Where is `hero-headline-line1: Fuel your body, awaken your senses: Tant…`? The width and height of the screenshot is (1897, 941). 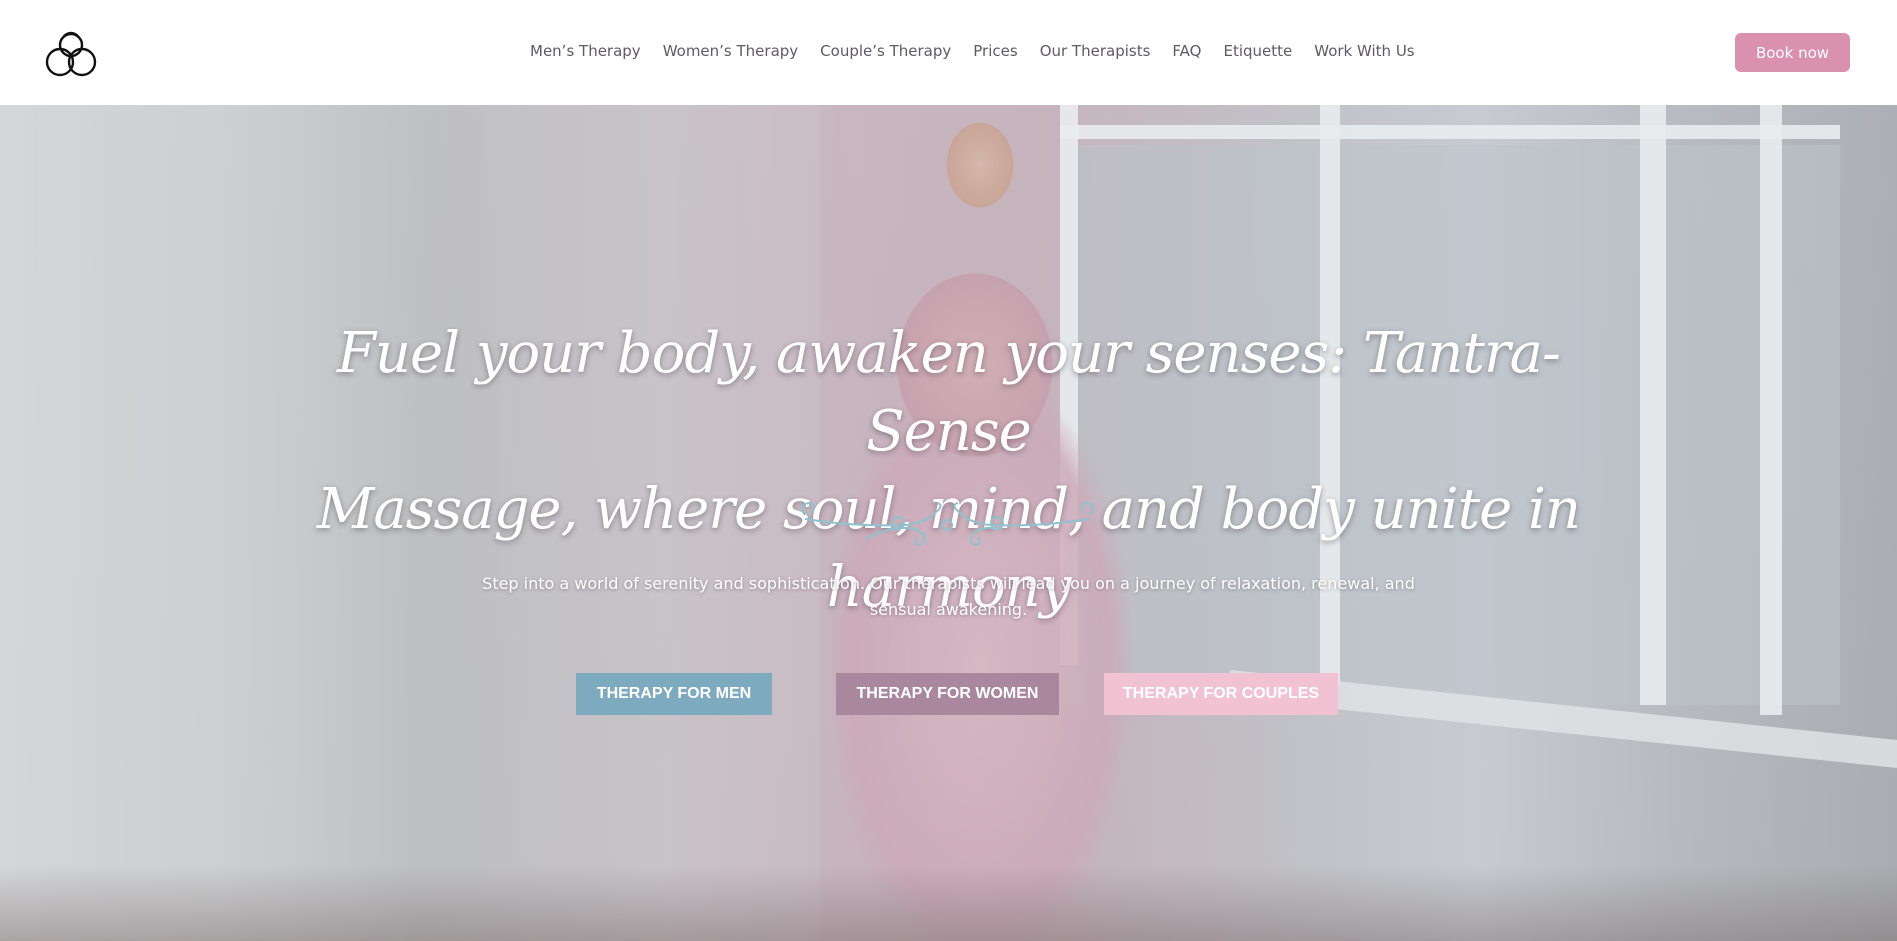
hero-headline-line1: Fuel your body, awaken your senses: Tant… is located at coordinates (949, 392).